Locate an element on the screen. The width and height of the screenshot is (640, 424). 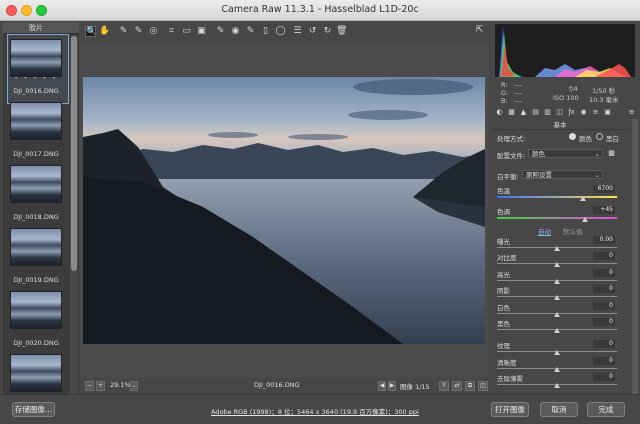
trash-icon: 🗑 is located at coordinates (341, 31).